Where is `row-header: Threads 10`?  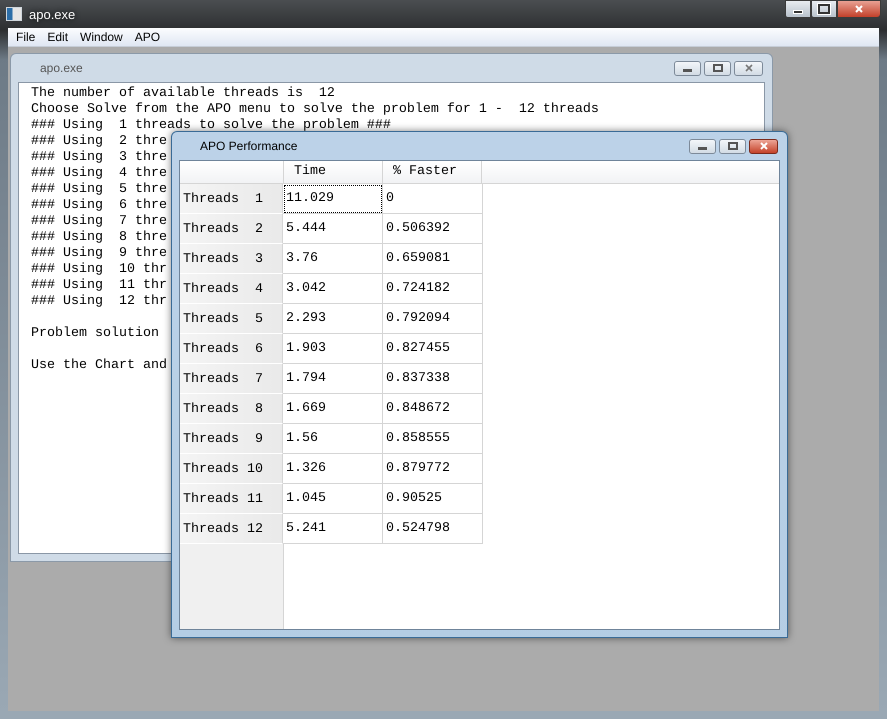
row-header: Threads 10 is located at coordinates (231, 469).